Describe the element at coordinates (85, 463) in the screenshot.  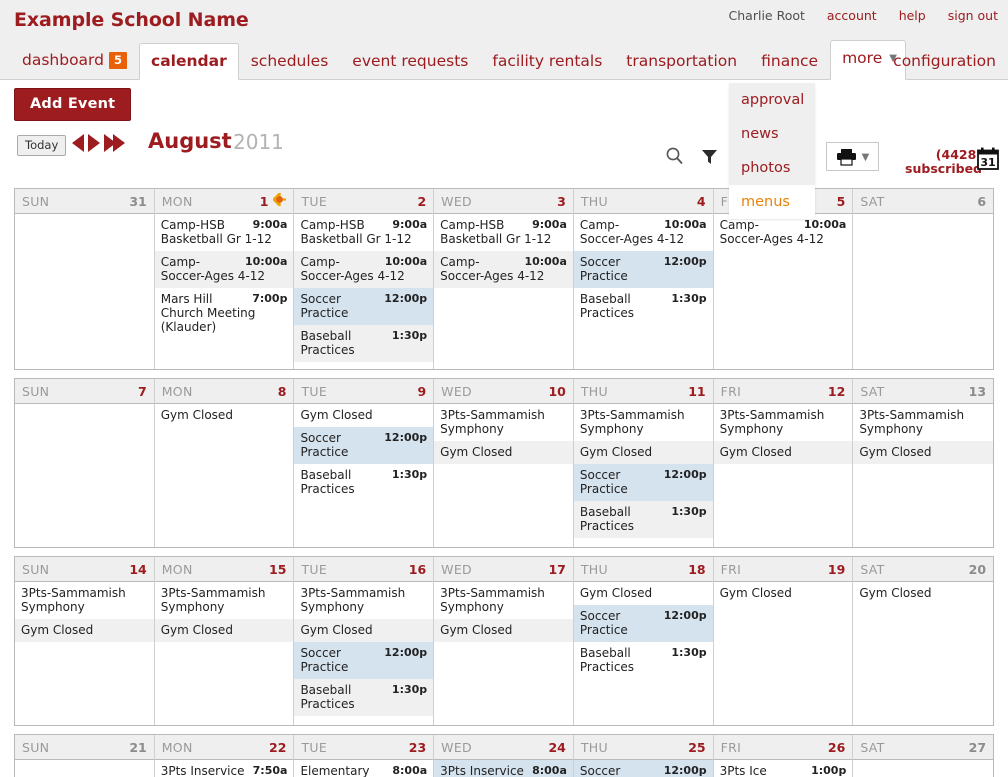
I see `day-cell-7: SUN 7` at that location.